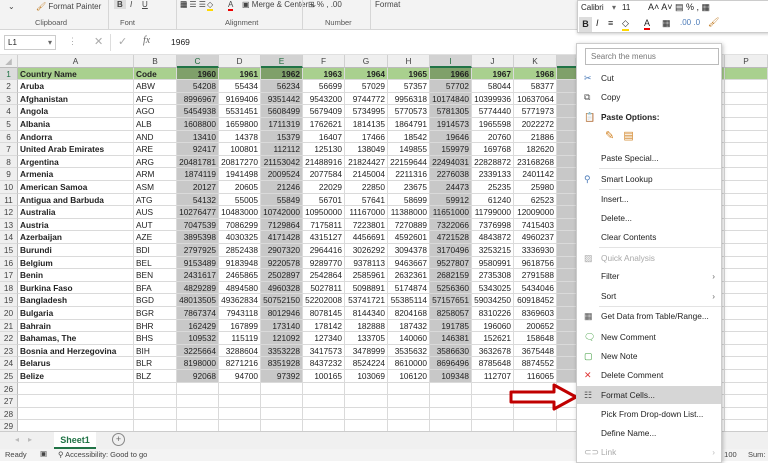 Image resolution: width=768 pixels, height=463 pixels. What do you see at coordinates (666, 23) in the screenshot?
I see `borders-icon: ▦` at bounding box center [666, 23].